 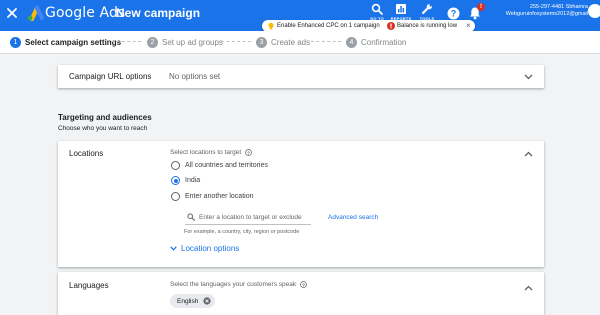 What do you see at coordinates (219, 196) in the screenshot?
I see `radio-label: Enter another location` at bounding box center [219, 196].